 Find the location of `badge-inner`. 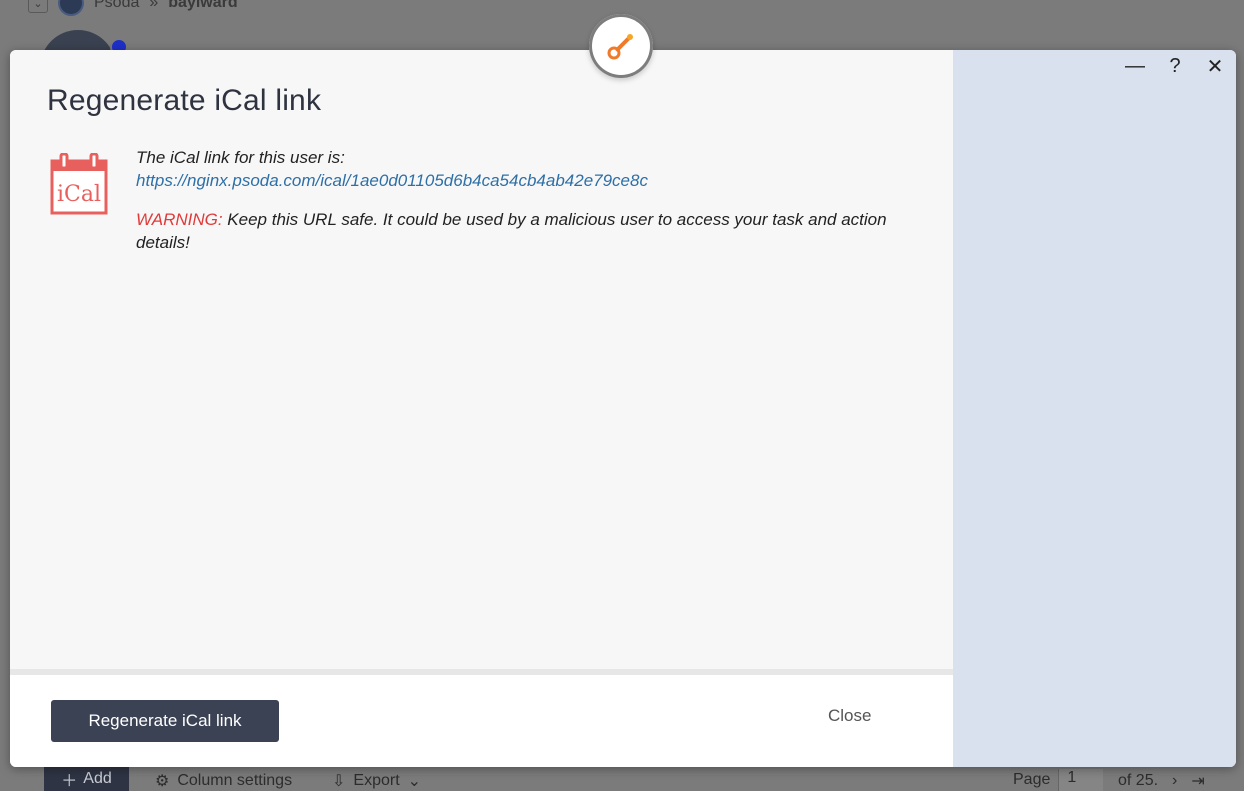

badge-inner is located at coordinates (621, 46).